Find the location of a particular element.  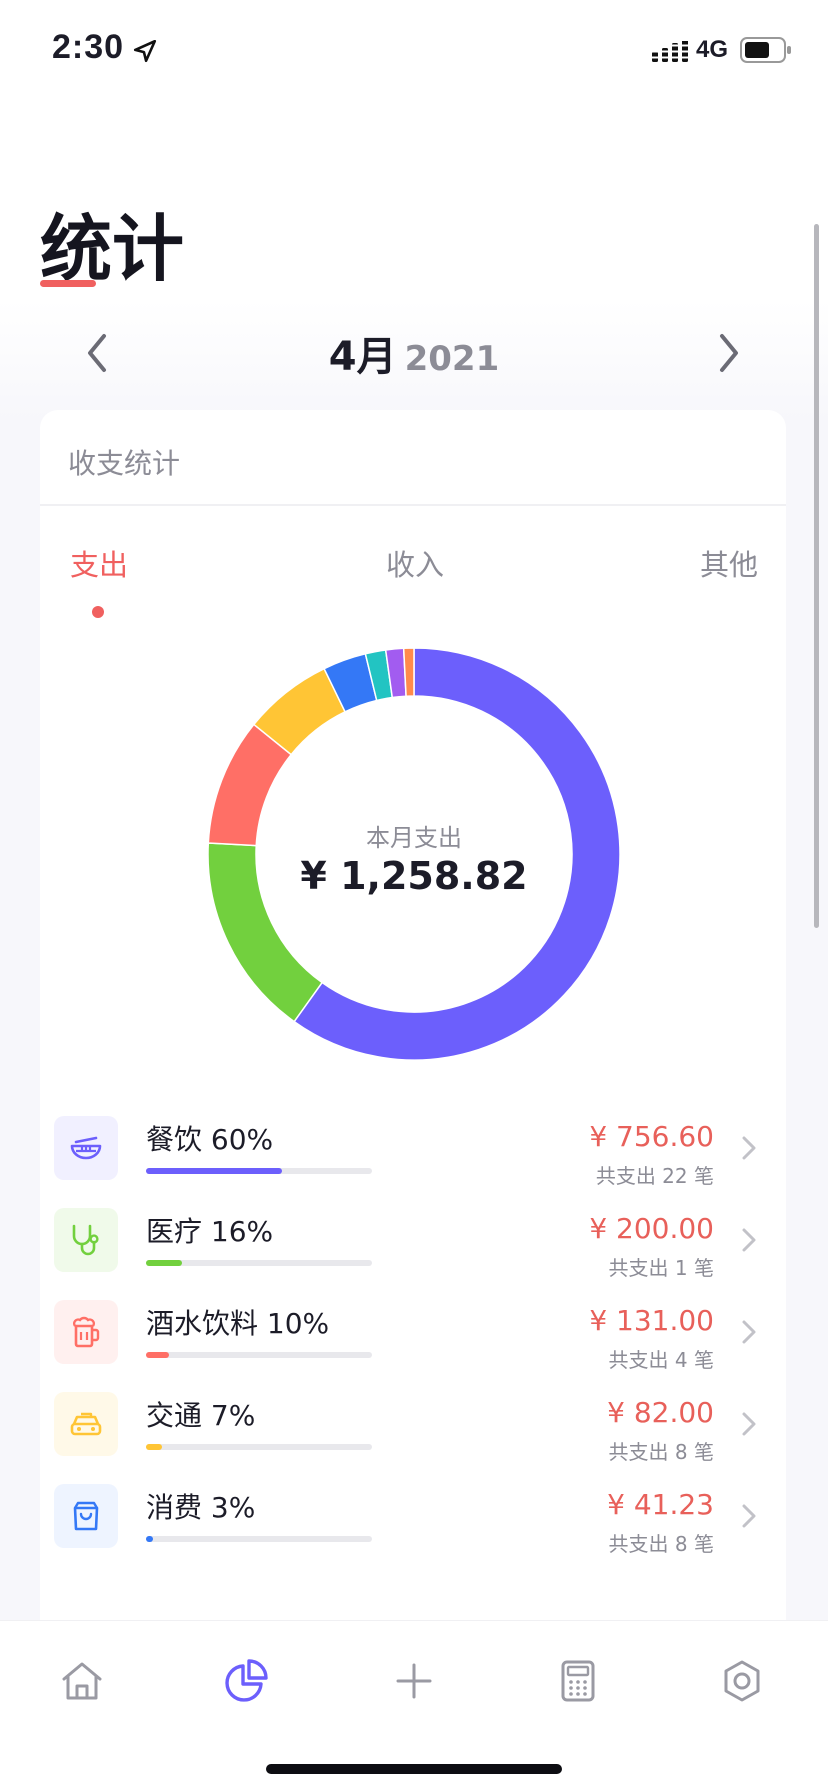

category-row-medical: 医疗 16% ¥ 200.00 共支出 1 笔 is located at coordinates (413, 1253).